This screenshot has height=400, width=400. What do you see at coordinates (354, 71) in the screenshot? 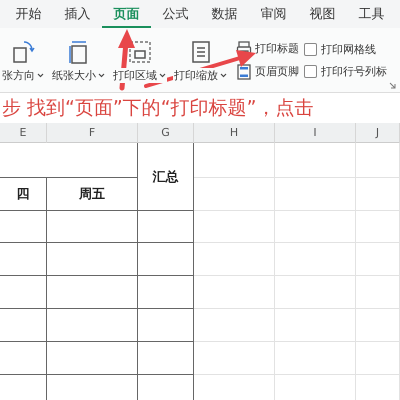
I see `checkbox-label: 打印行号列标` at bounding box center [354, 71].